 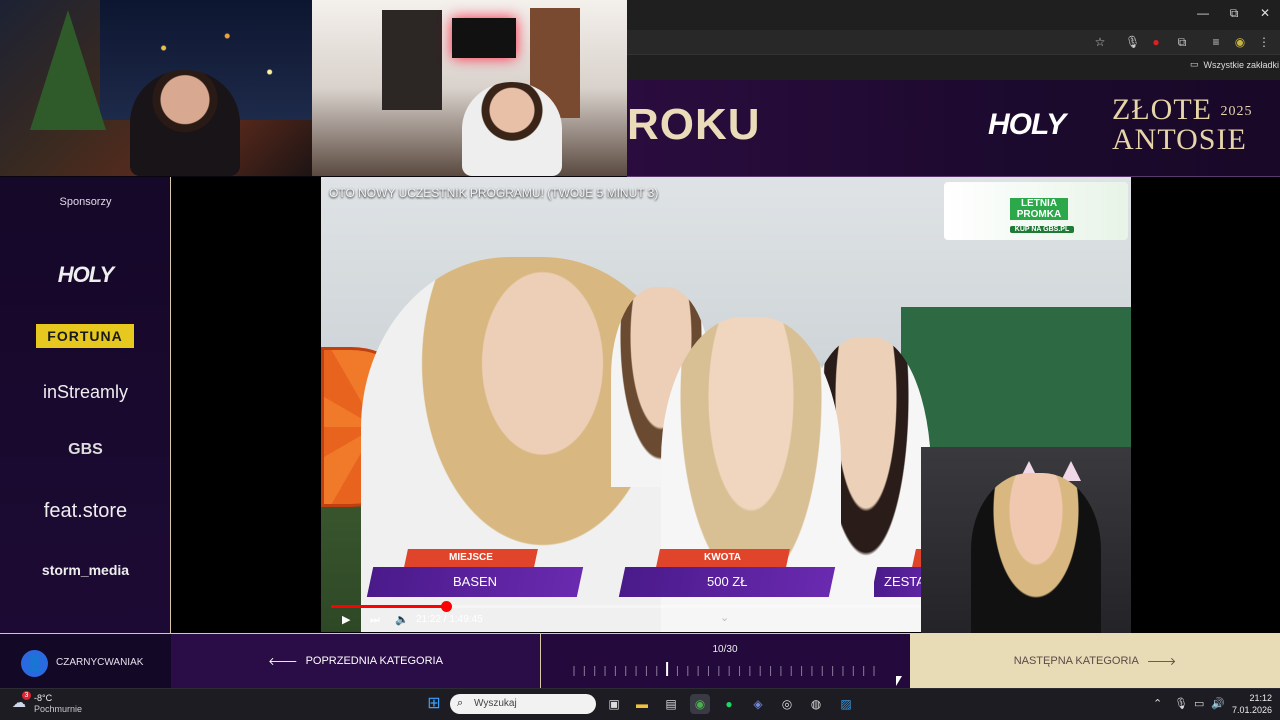 I want to click on chrome-icon: ◉, so click(x=700, y=704).